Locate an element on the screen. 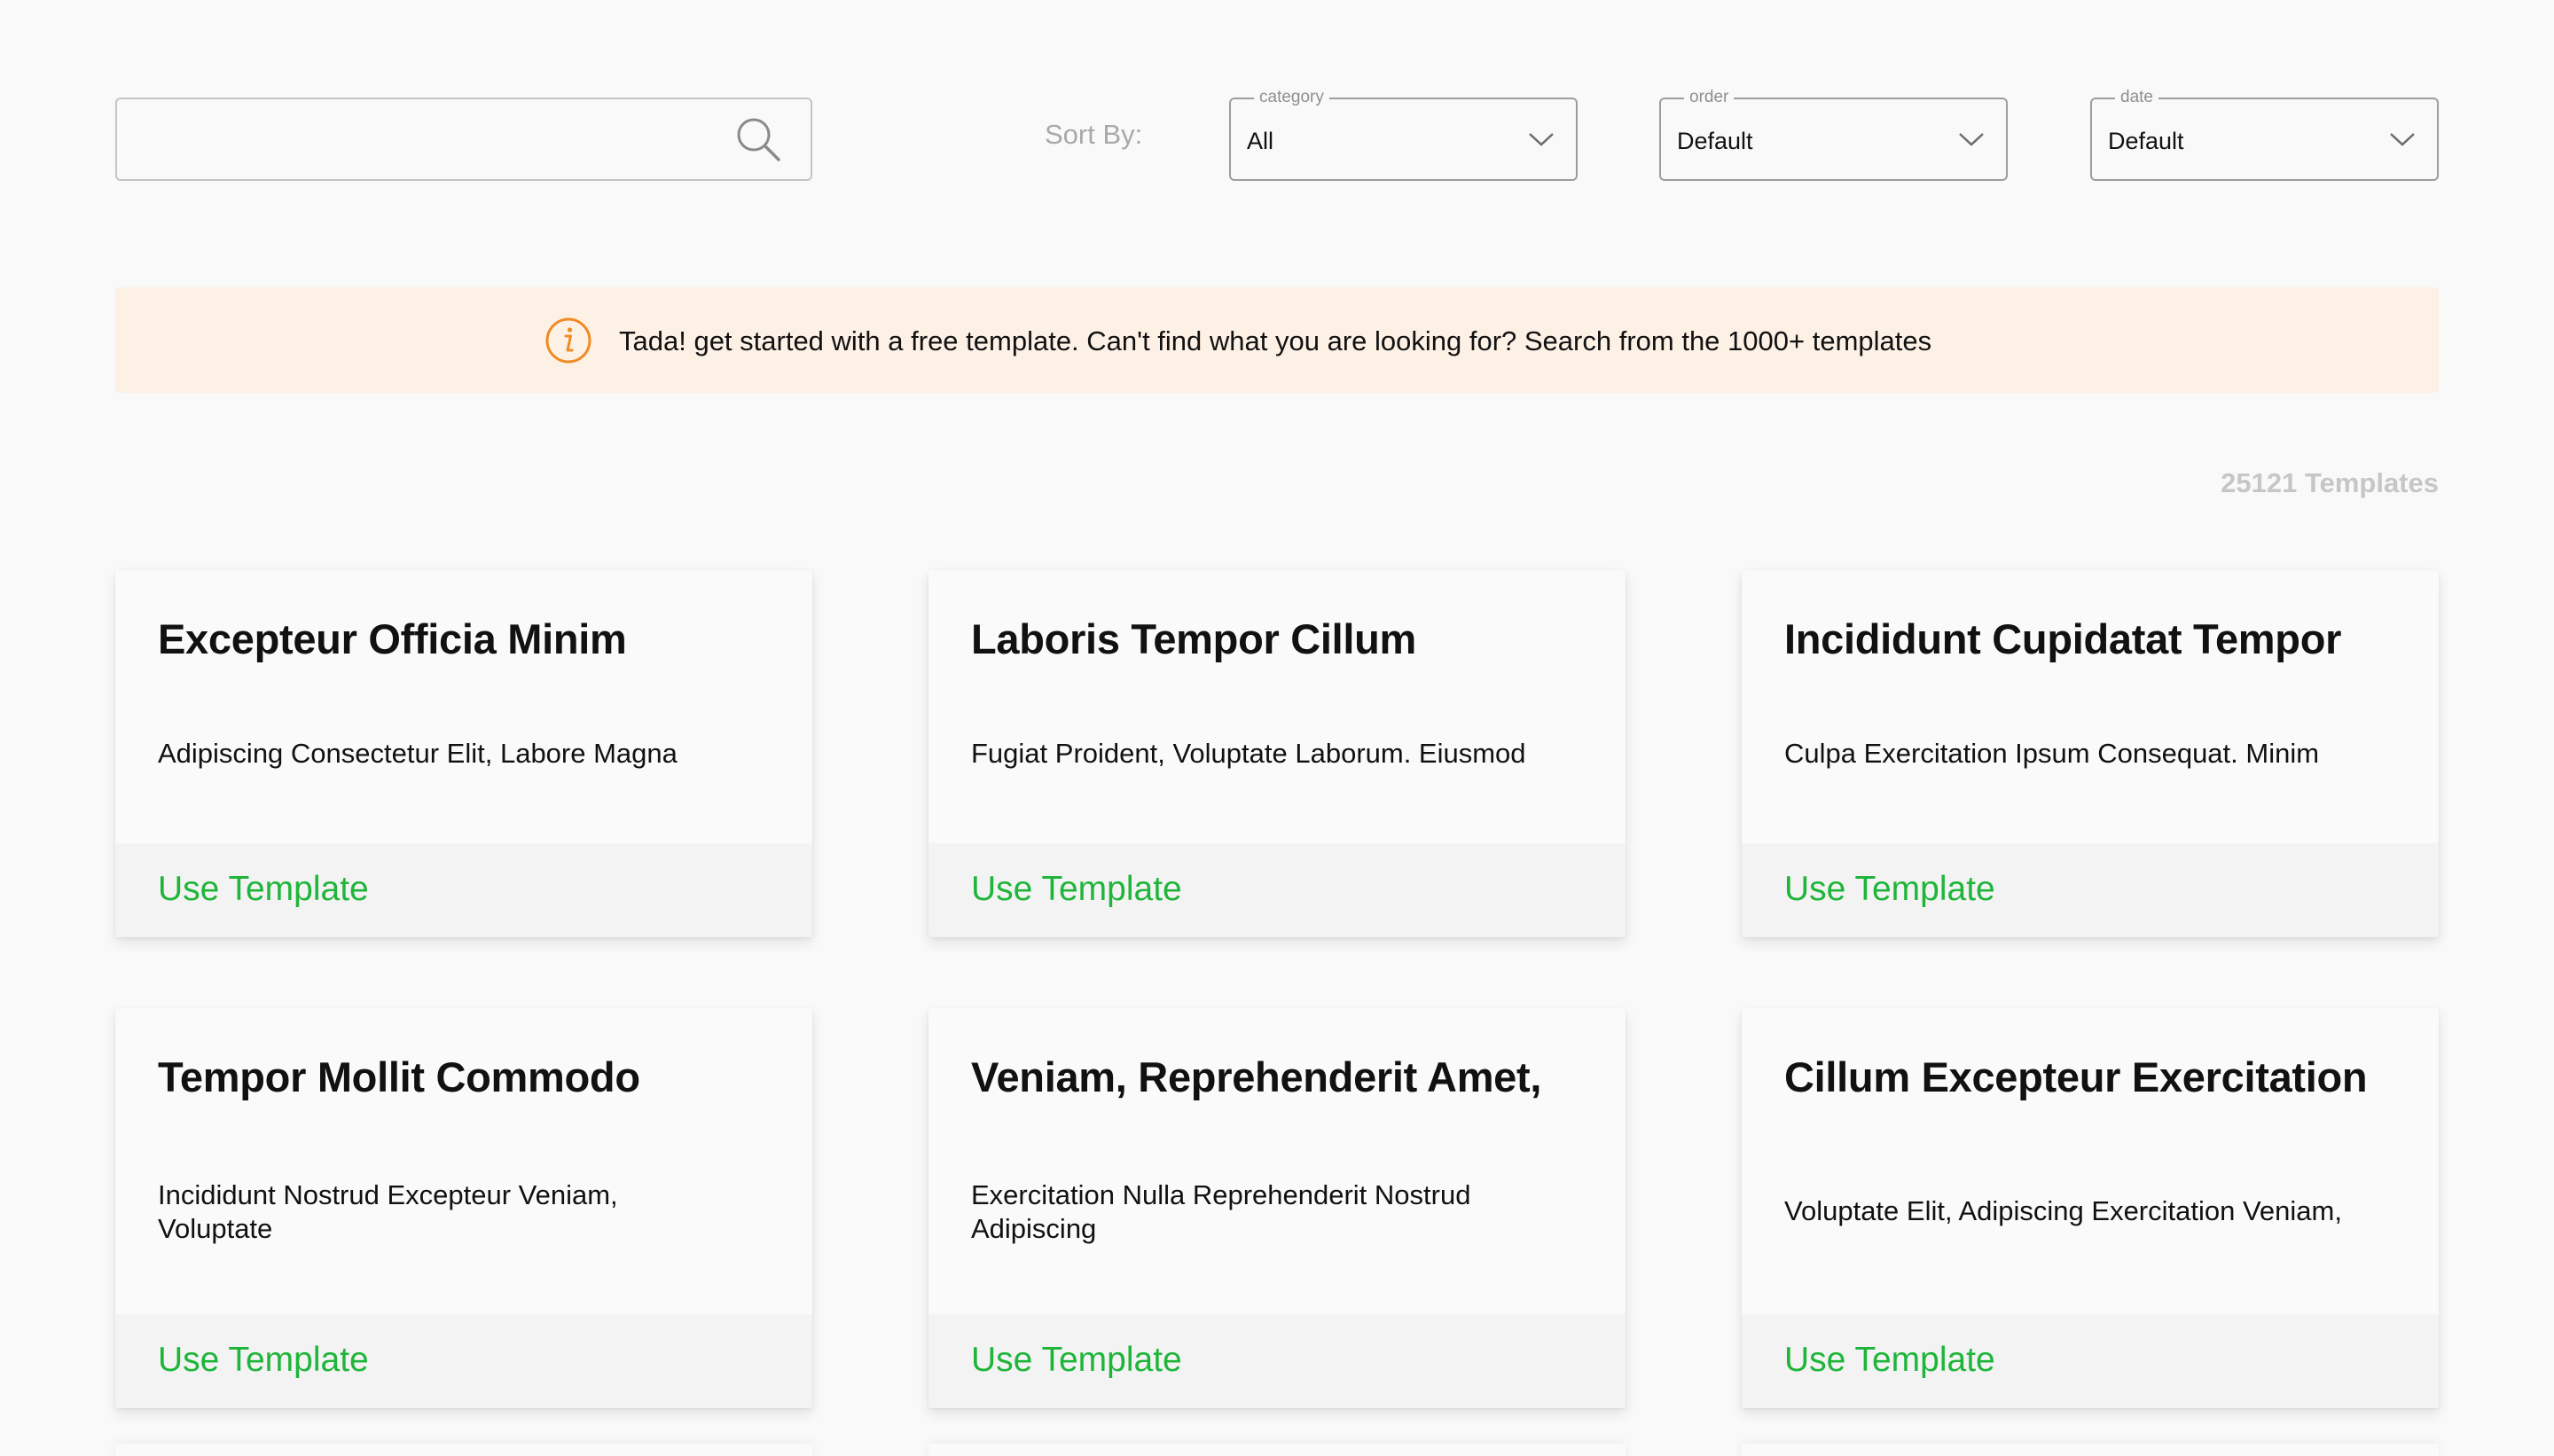 The width and height of the screenshot is (2554, 1456). card-title: Incididunt Cupidatat Tempor is located at coordinates (2063, 638).